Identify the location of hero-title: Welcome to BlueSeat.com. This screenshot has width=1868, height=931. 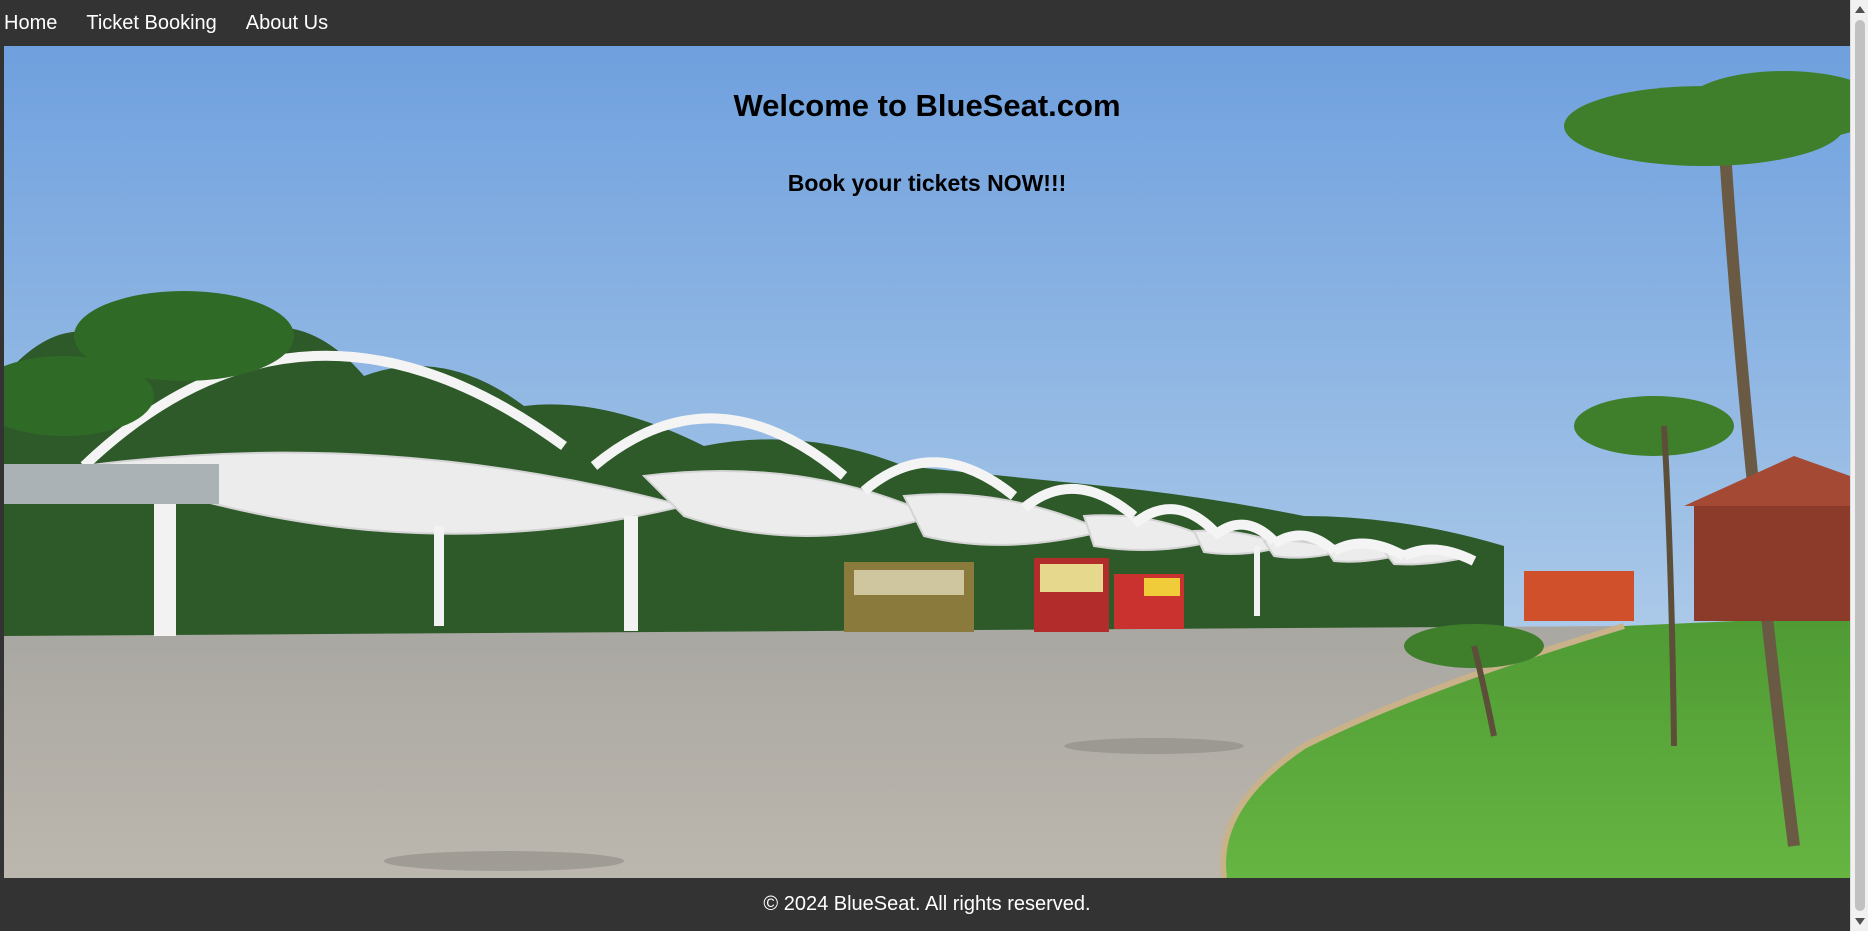
(927, 105).